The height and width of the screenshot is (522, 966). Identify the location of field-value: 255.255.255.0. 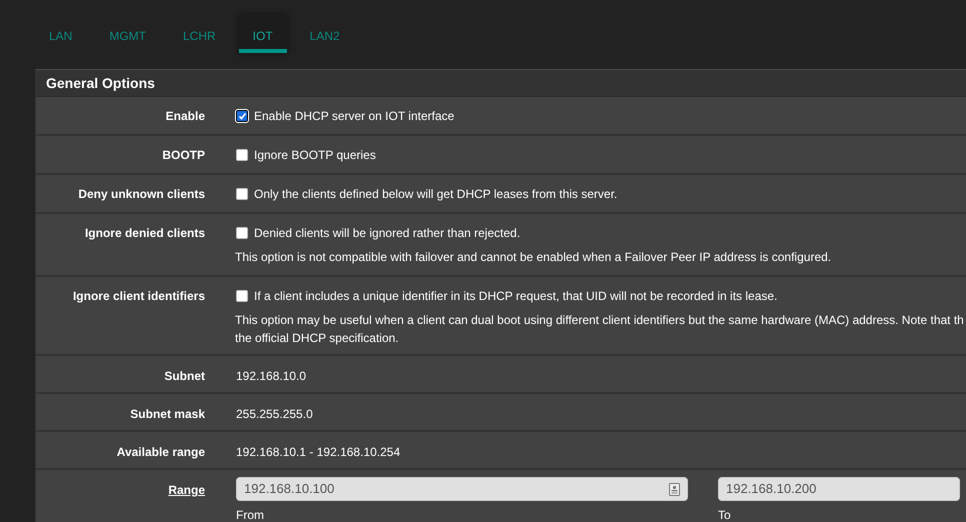
(275, 414).